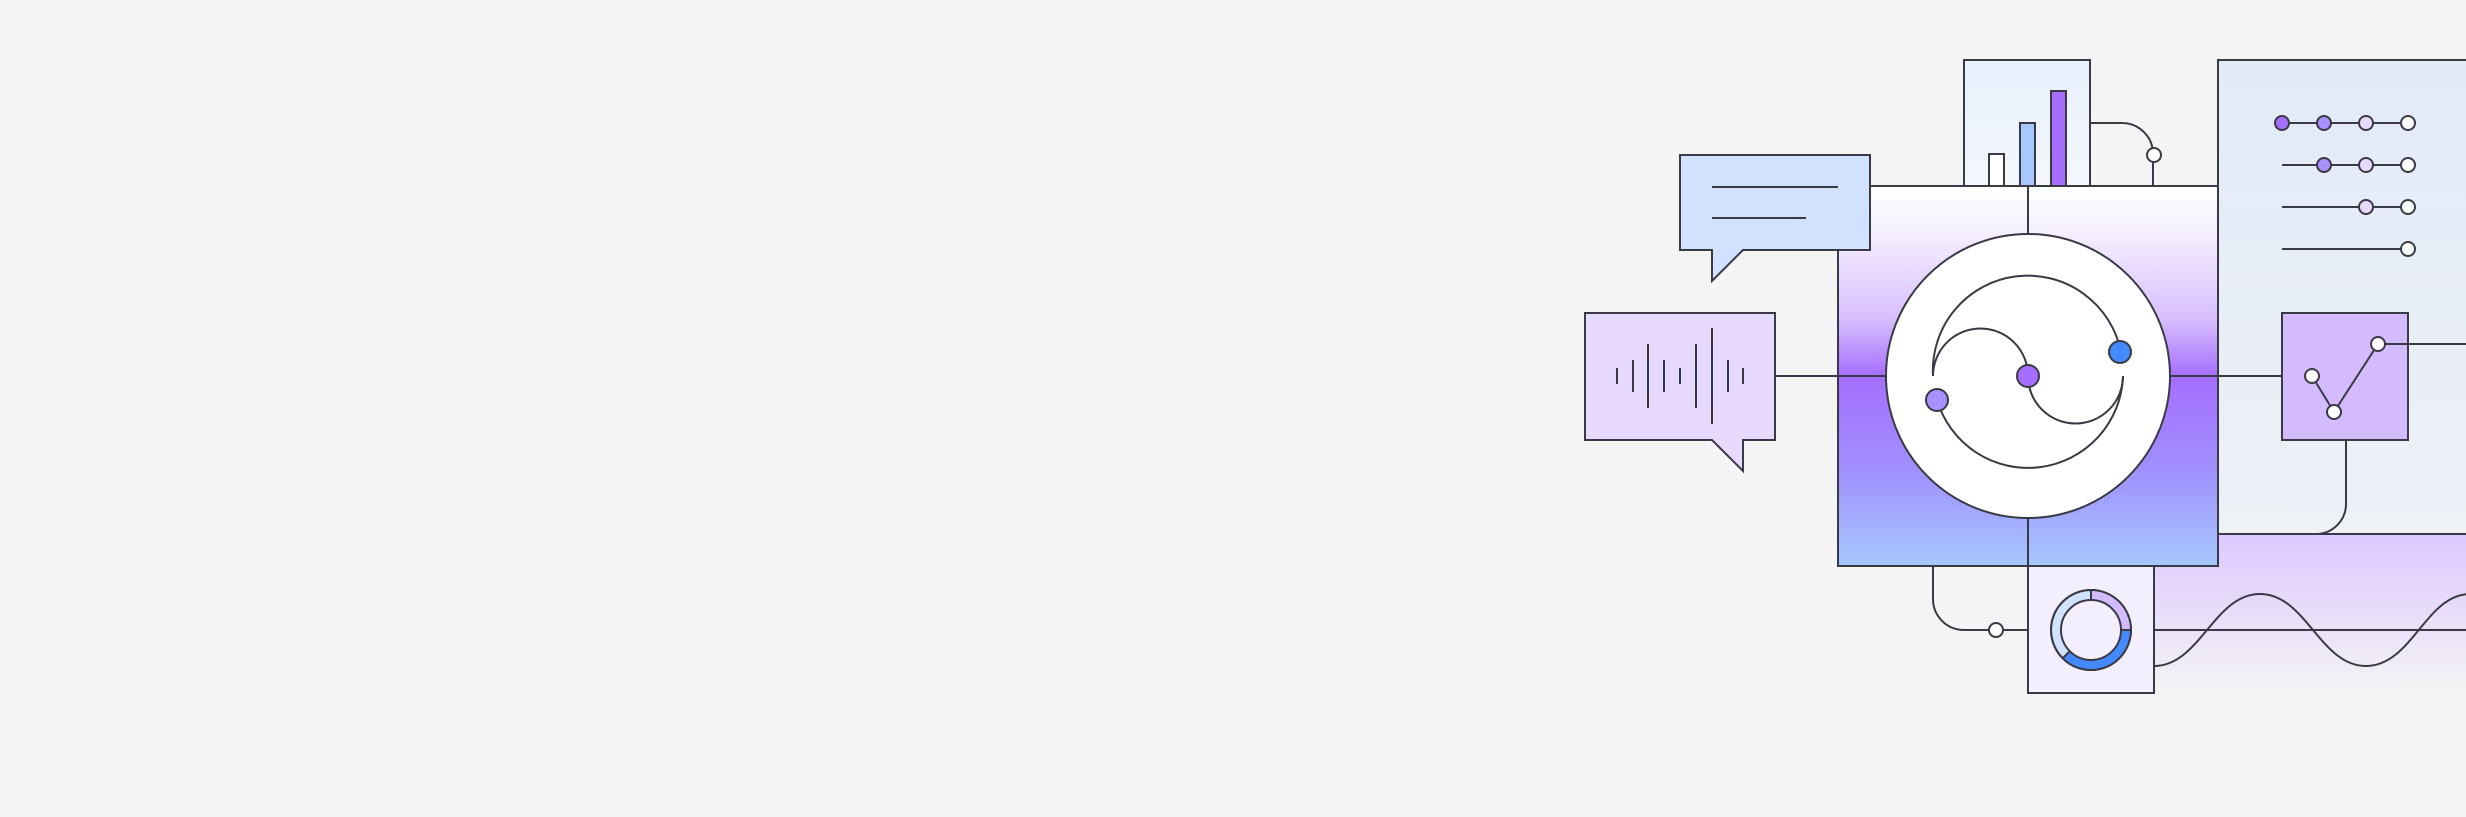 The image size is (2466, 817). Describe the element at coordinates (1996, 170) in the screenshot. I see `bar-small` at that location.